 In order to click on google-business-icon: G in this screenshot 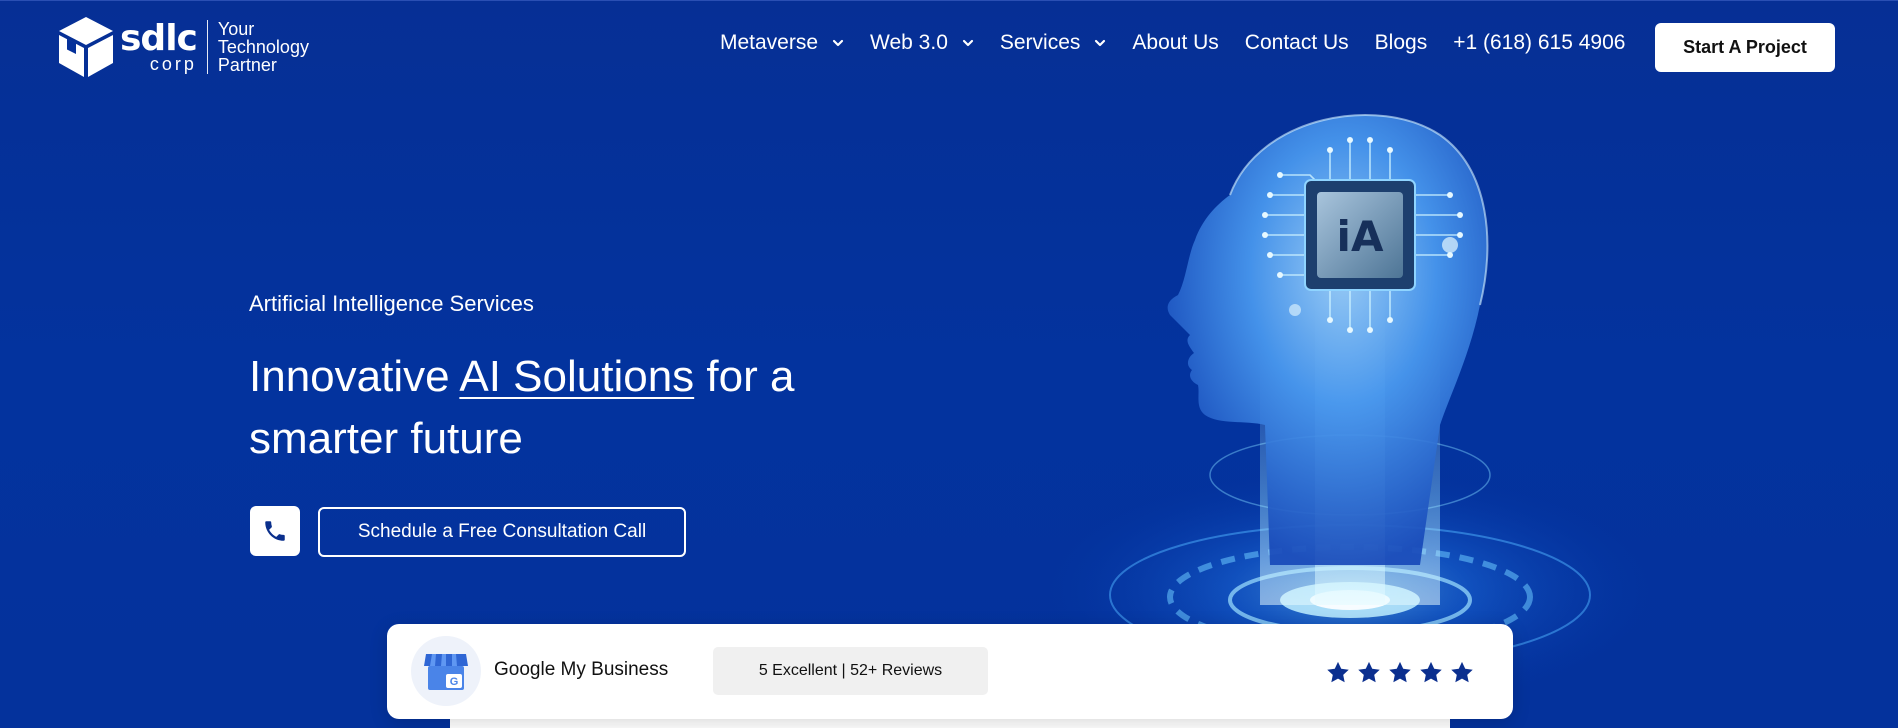, I will do `click(446, 672)`.